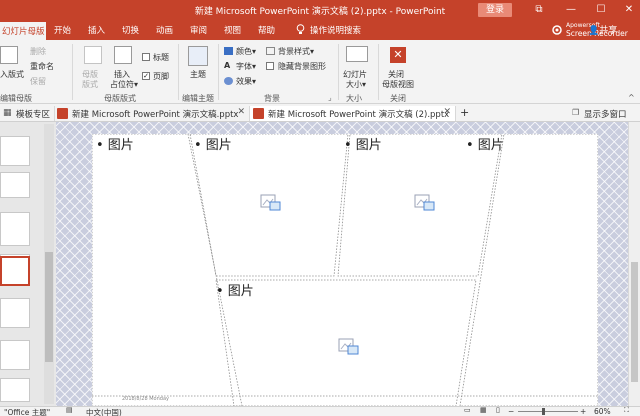  What do you see at coordinates (16, 98) in the screenshot?
I see `group-edit-master: 编辑母版` at bounding box center [16, 98].